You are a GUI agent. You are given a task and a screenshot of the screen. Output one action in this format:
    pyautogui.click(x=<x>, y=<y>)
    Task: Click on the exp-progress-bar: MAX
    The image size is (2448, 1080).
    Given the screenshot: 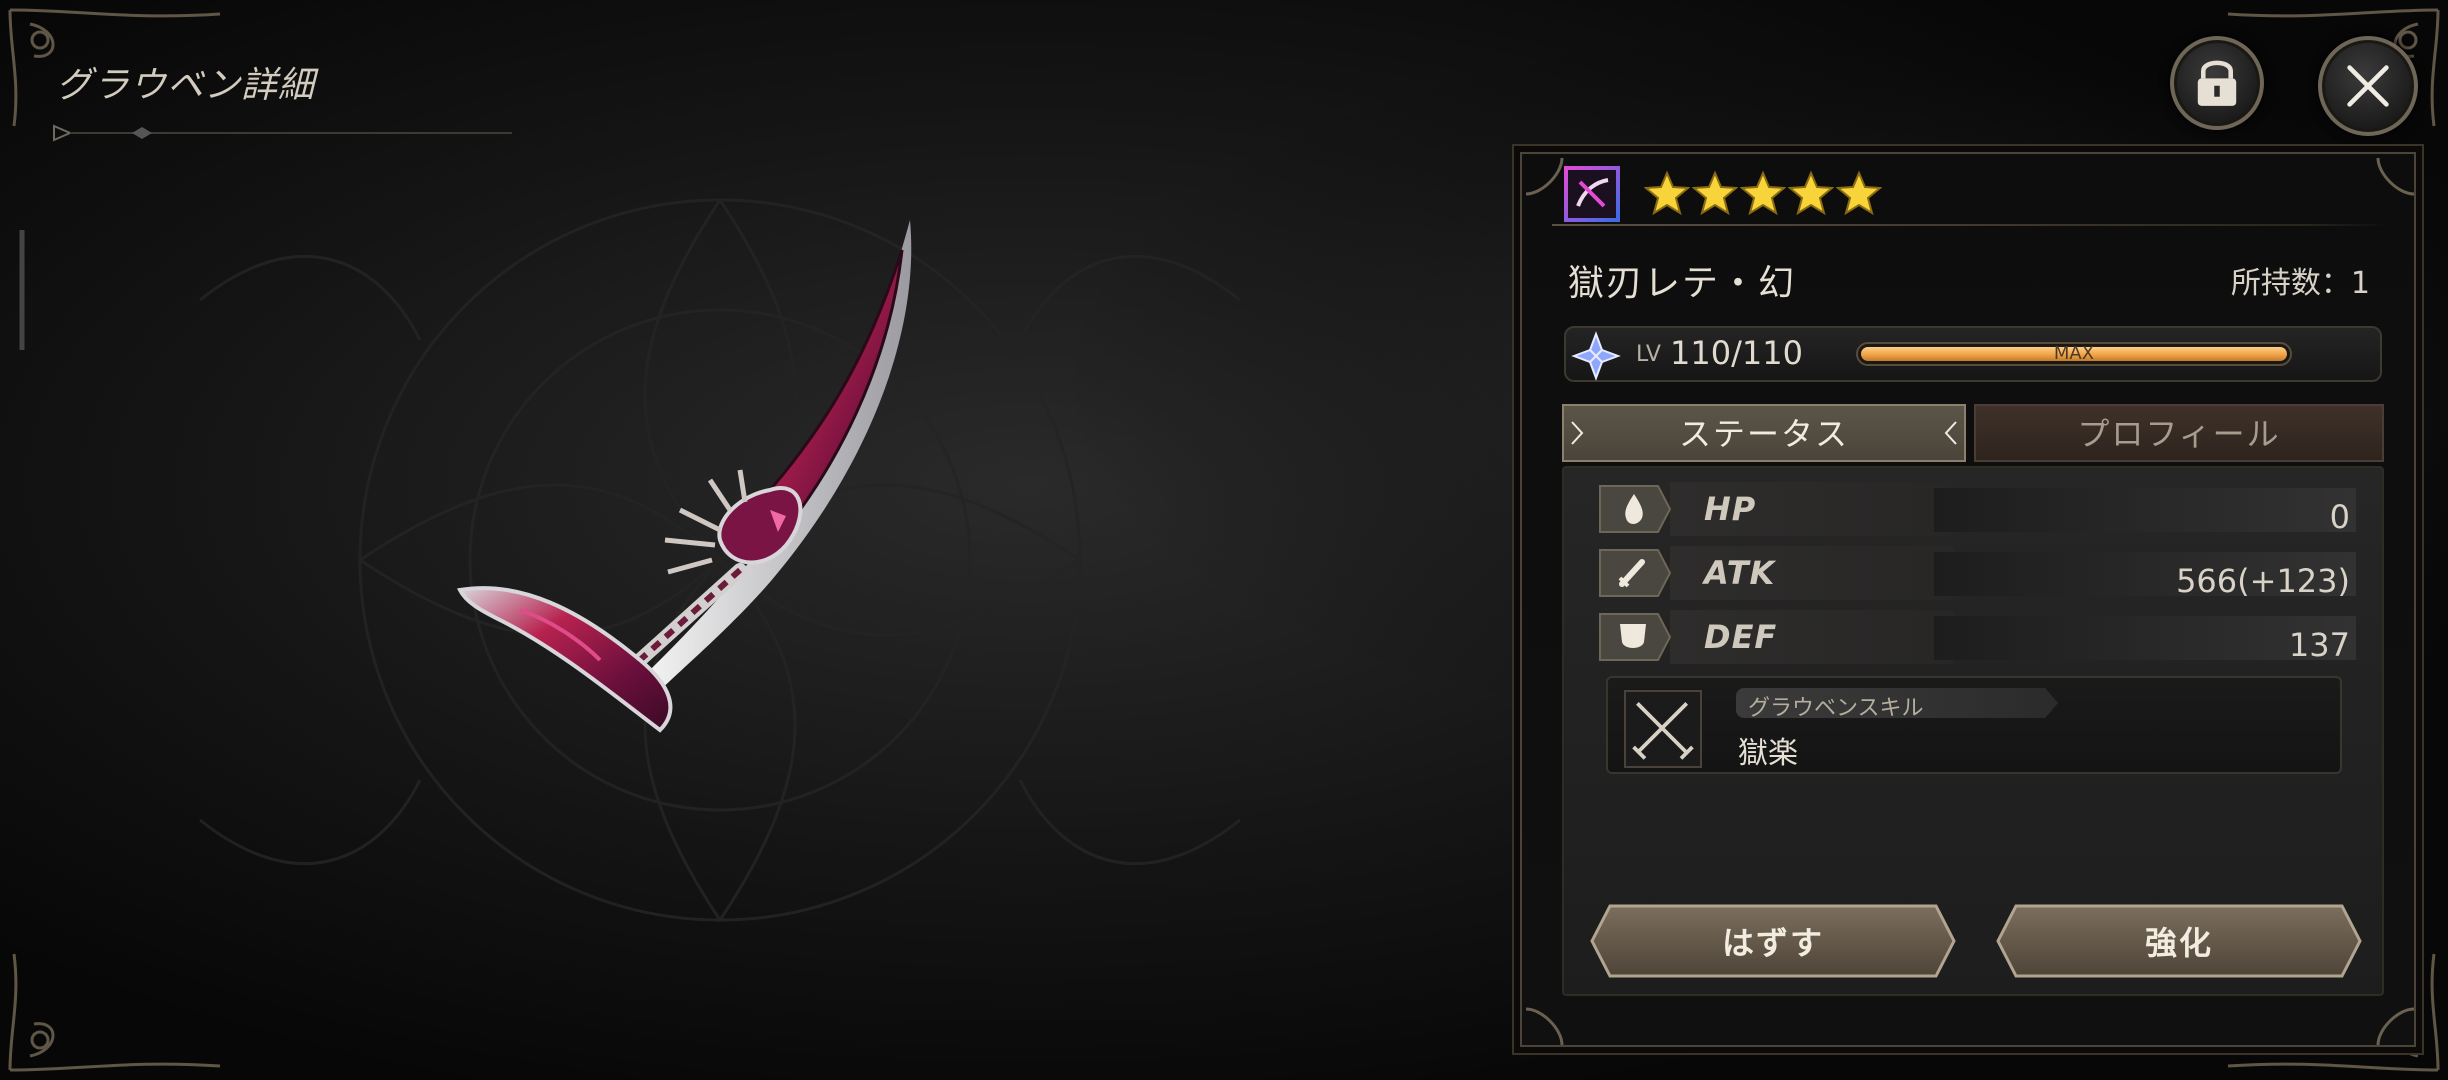 What is the action you would take?
    pyautogui.click(x=2074, y=354)
    